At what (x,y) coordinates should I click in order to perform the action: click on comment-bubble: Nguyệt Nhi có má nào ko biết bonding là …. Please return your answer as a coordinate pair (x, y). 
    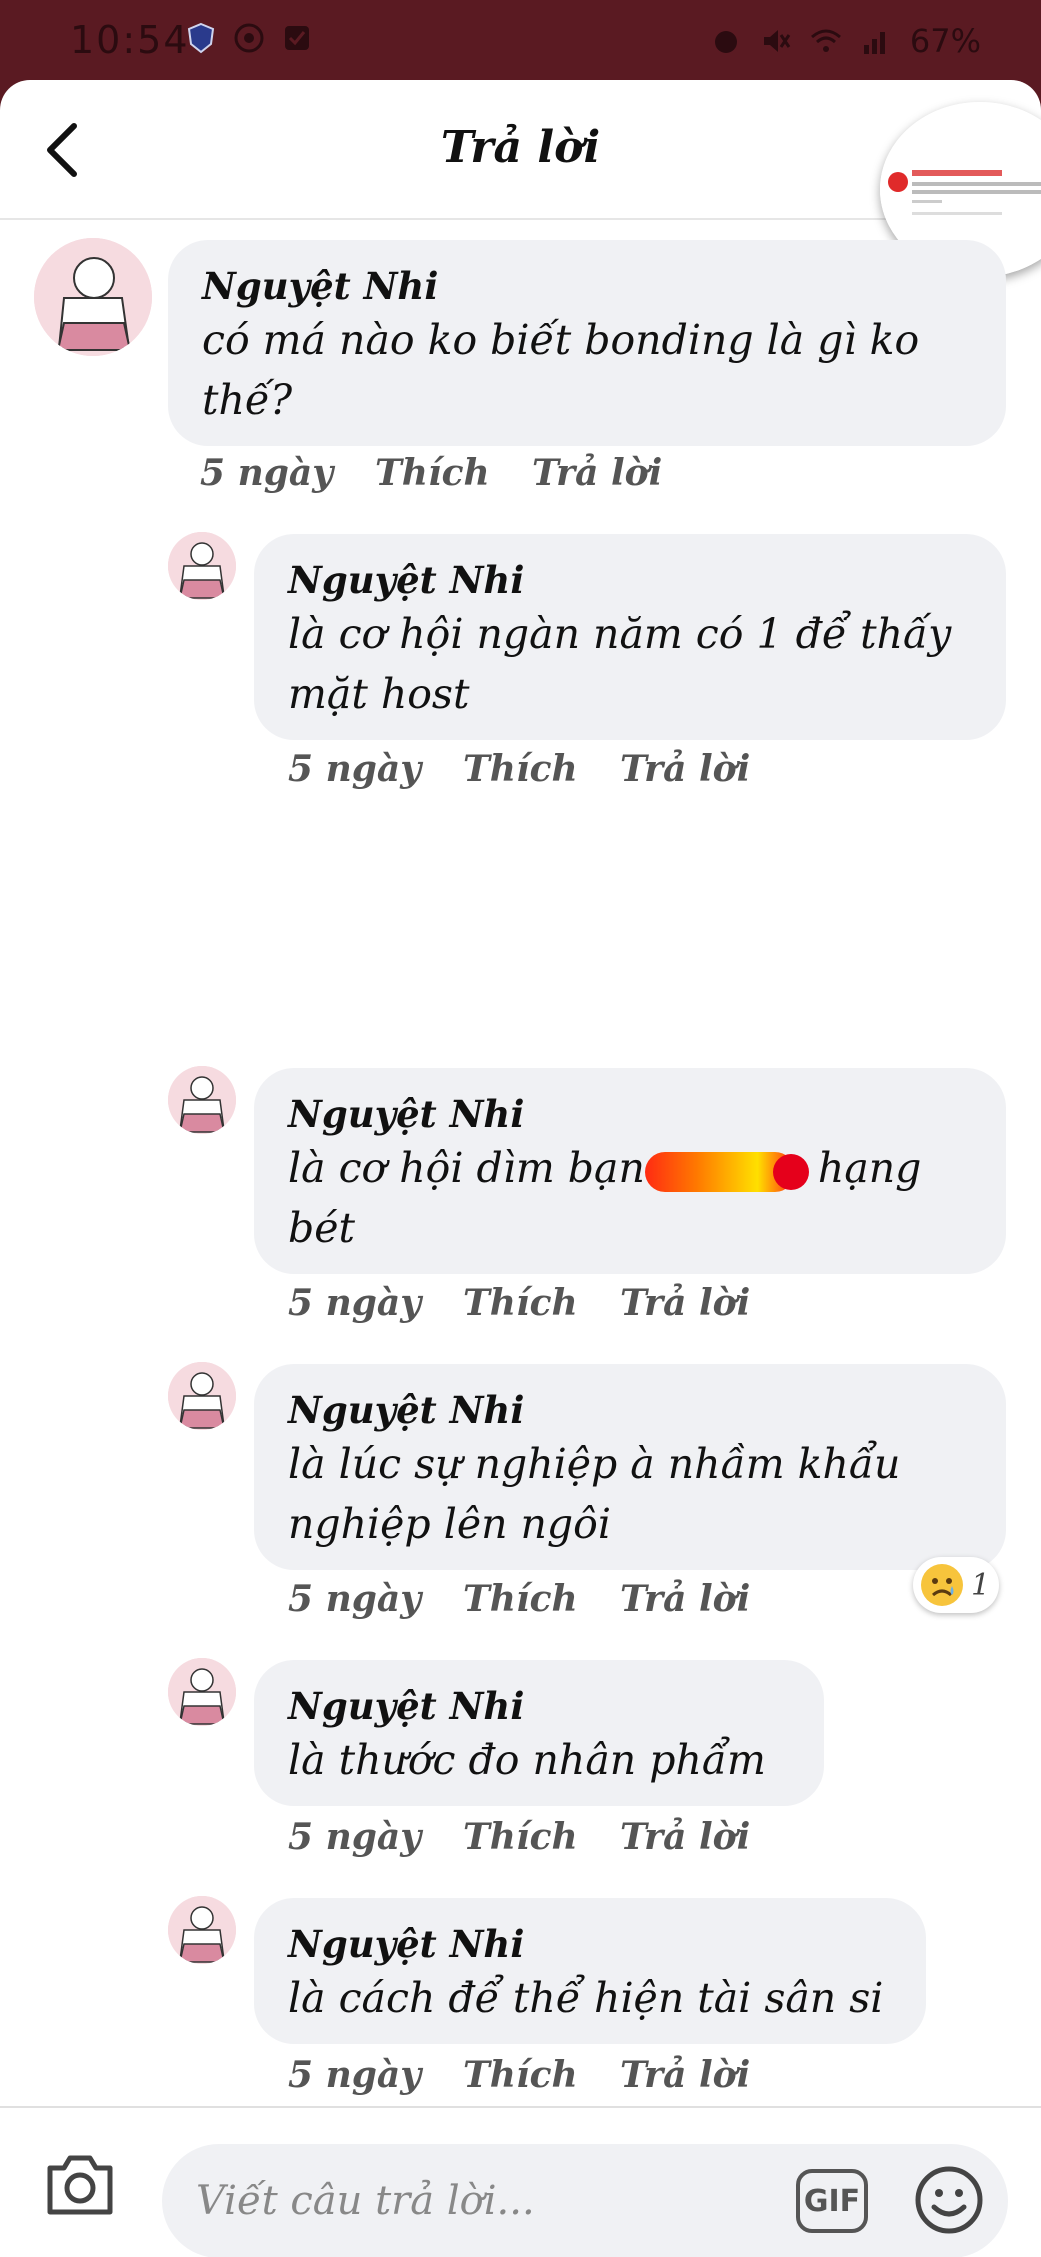
    Looking at the image, I should click on (587, 343).